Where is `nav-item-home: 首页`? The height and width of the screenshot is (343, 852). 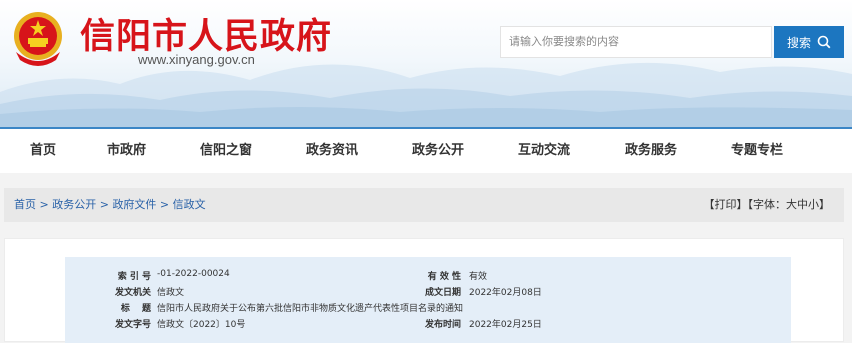
nav-item-home: 首页 is located at coordinates (43, 151).